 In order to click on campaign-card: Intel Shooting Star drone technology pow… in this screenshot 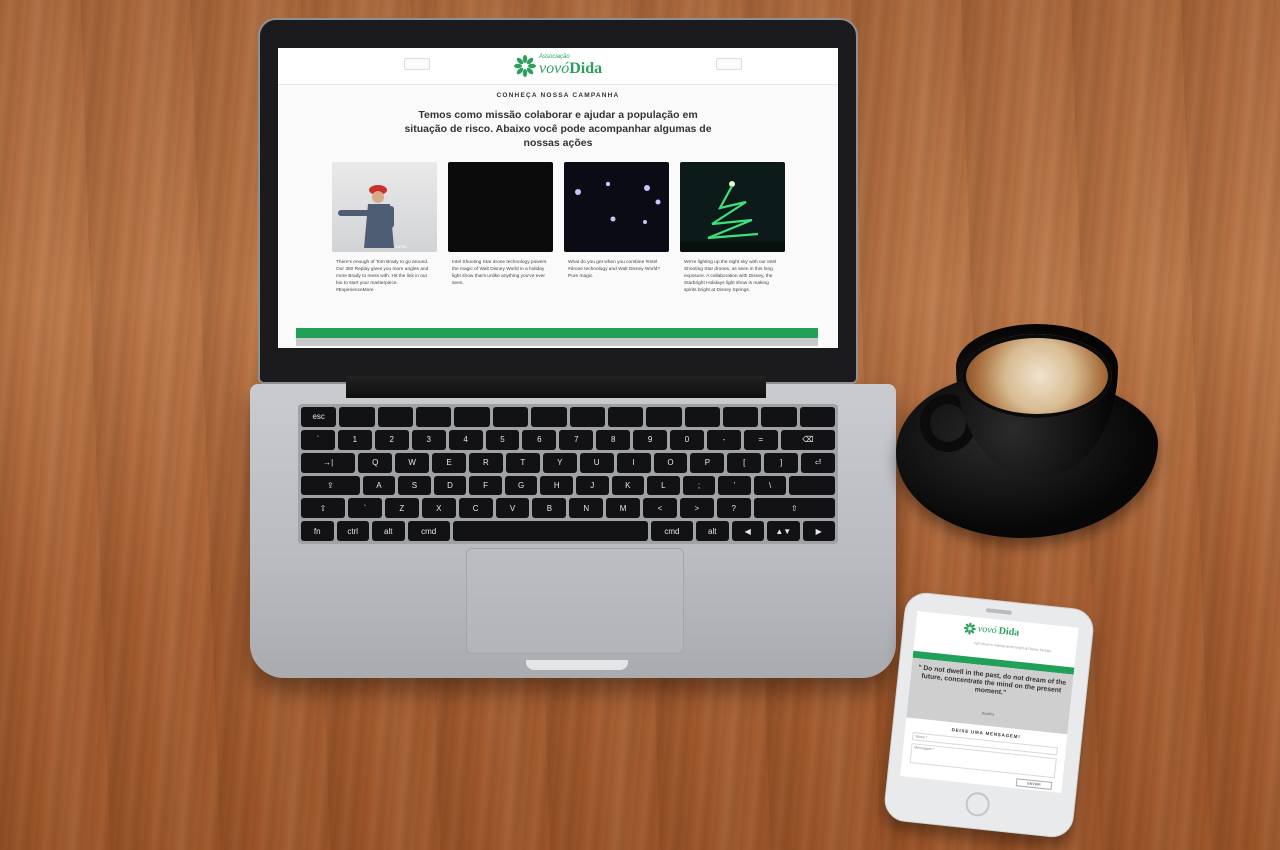, I will do `click(500, 228)`.